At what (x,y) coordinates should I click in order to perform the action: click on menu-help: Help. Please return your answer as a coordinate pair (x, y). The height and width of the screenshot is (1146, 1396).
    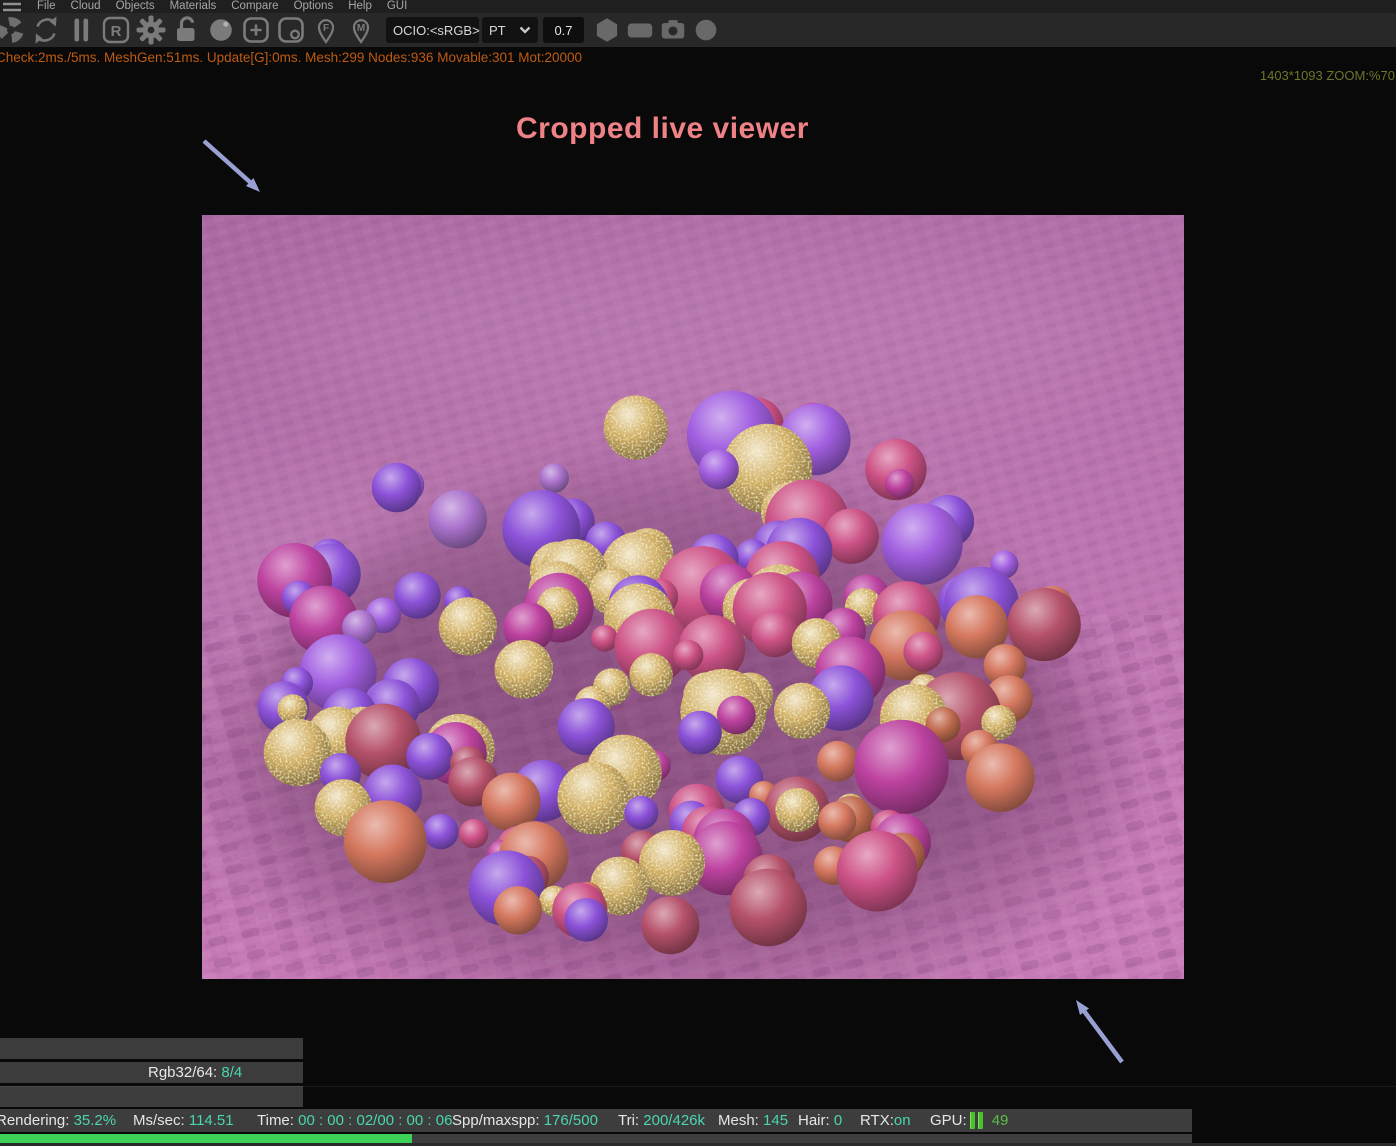
    Looking at the image, I should click on (360, 6).